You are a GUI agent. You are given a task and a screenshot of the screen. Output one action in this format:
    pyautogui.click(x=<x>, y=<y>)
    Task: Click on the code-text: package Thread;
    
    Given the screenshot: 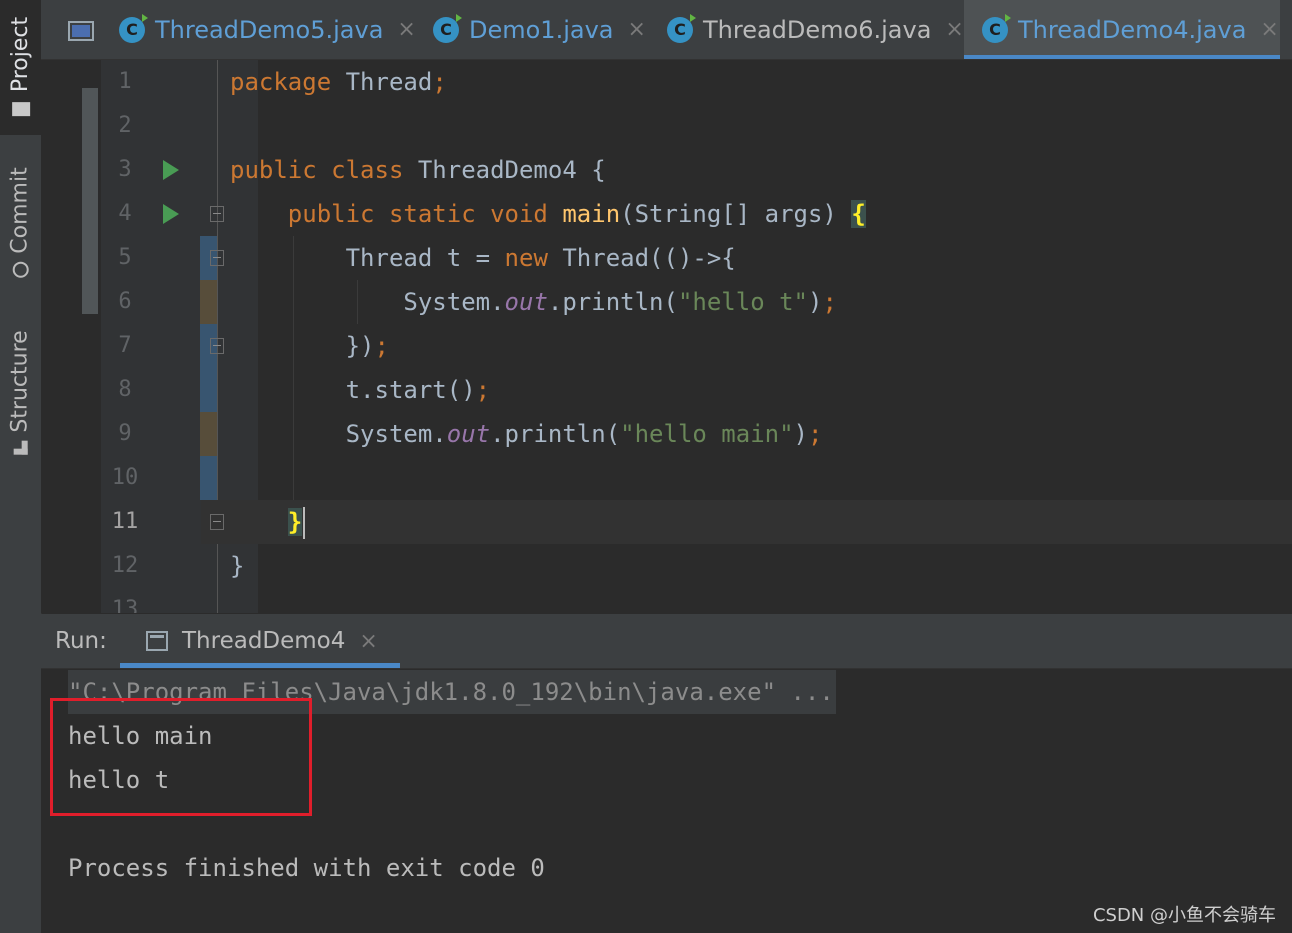 What is the action you would take?
    pyautogui.click(x=338, y=82)
    